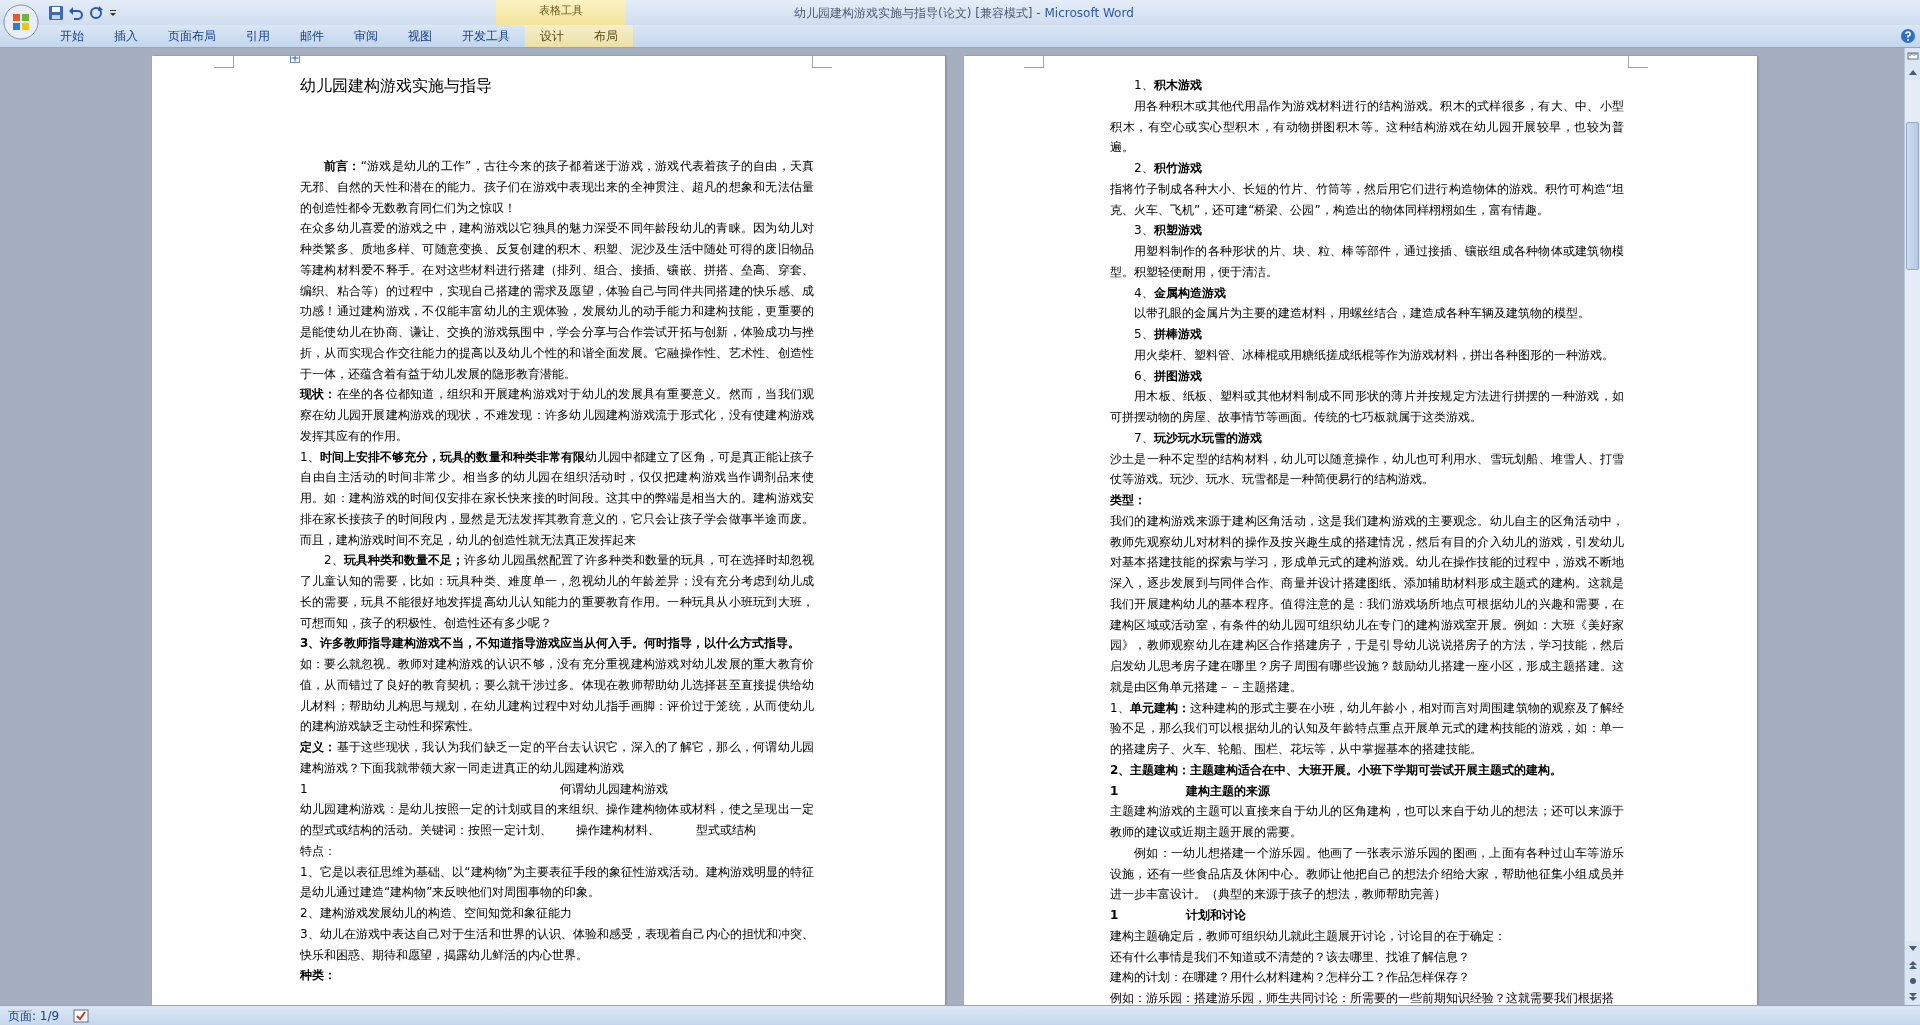 The width and height of the screenshot is (1920, 1025). What do you see at coordinates (1367, 262) in the screenshot?
I see `paragraph: 用塑料制作的各种形状的片、块、粒、棒等部件，通过接插、镶嵌组成各种物体或建筑物模型。积塑轻便耐用，便于清洁。` at bounding box center [1367, 262].